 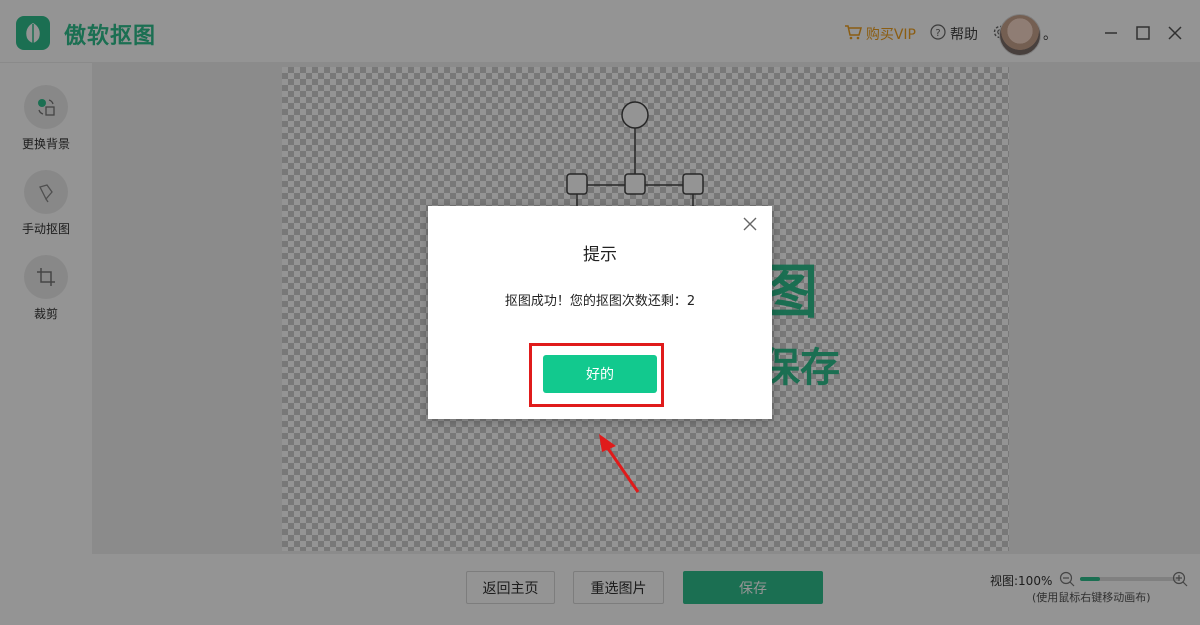 I want to click on close-icon, so click(x=750, y=224).